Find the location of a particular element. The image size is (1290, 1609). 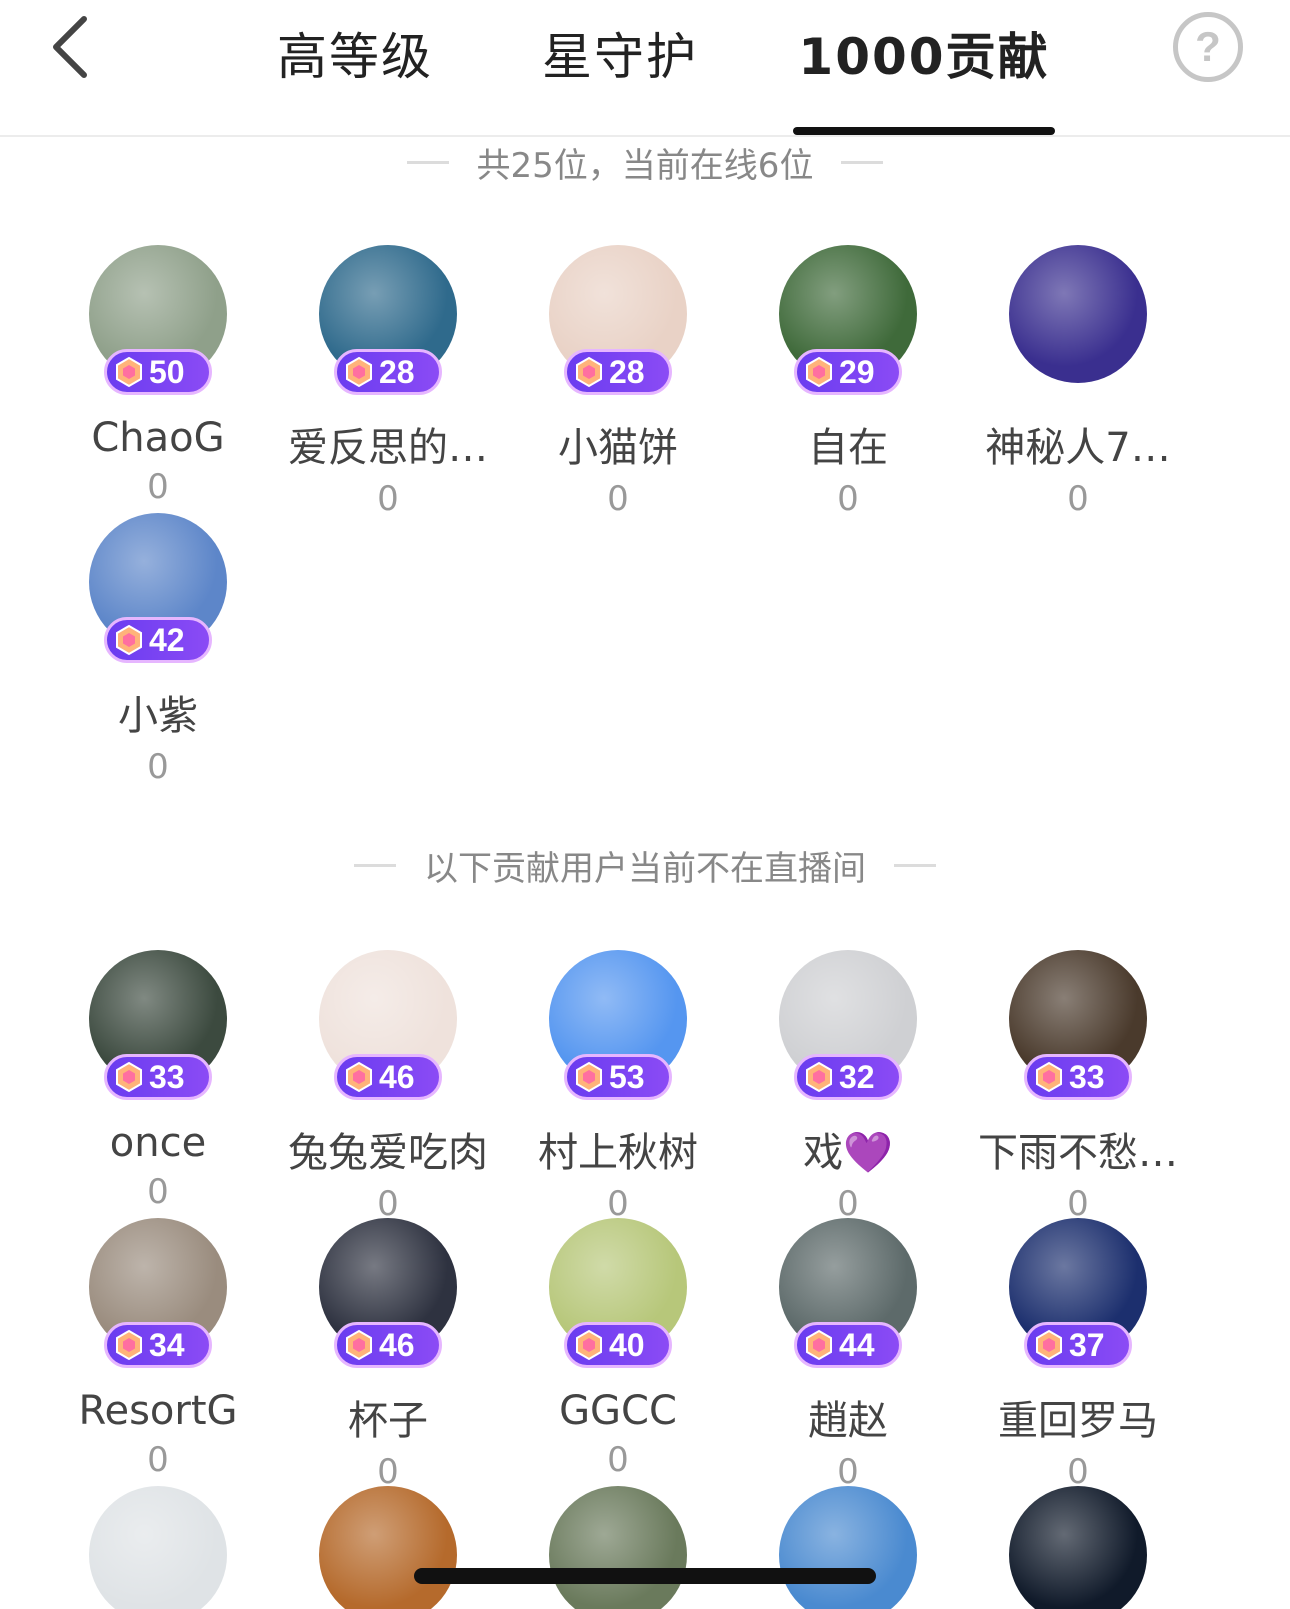

level-badge: 44 is located at coordinates (848, 1345).